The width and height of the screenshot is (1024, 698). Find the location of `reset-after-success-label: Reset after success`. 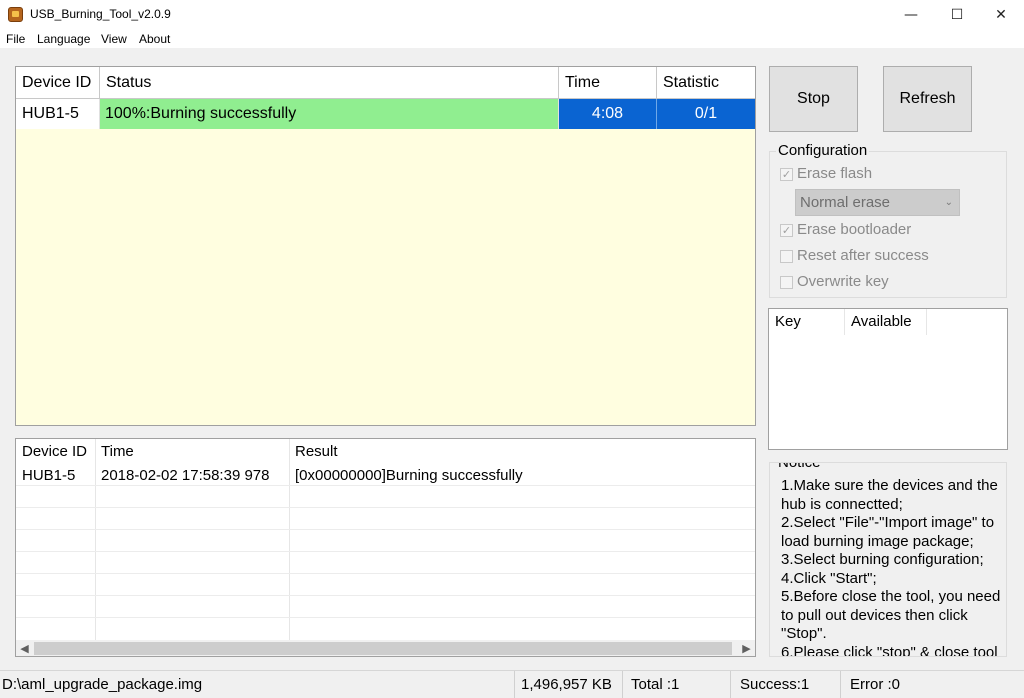

reset-after-success-label: Reset after success is located at coordinates (863, 255).